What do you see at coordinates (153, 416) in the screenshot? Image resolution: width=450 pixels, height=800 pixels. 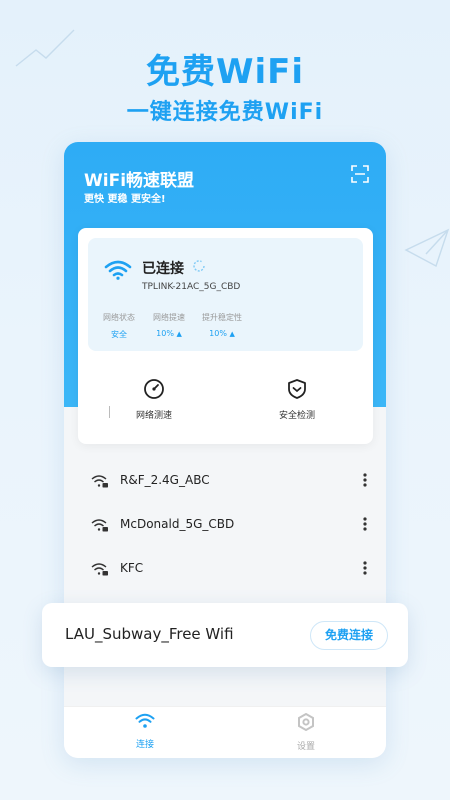 I see `tool-label: 网络测速` at bounding box center [153, 416].